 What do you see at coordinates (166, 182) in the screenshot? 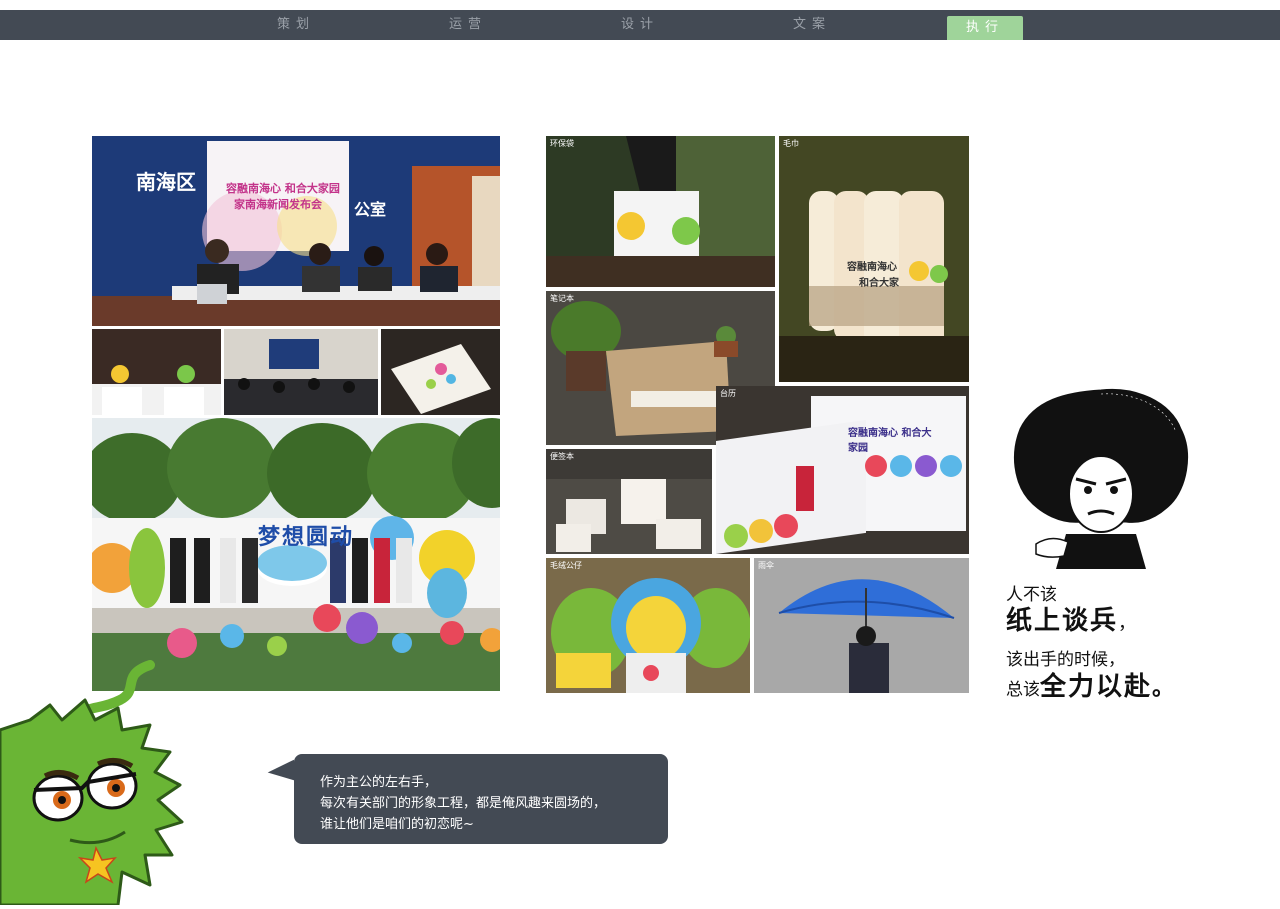
I see `press-wall-text: 南海区` at bounding box center [166, 182].